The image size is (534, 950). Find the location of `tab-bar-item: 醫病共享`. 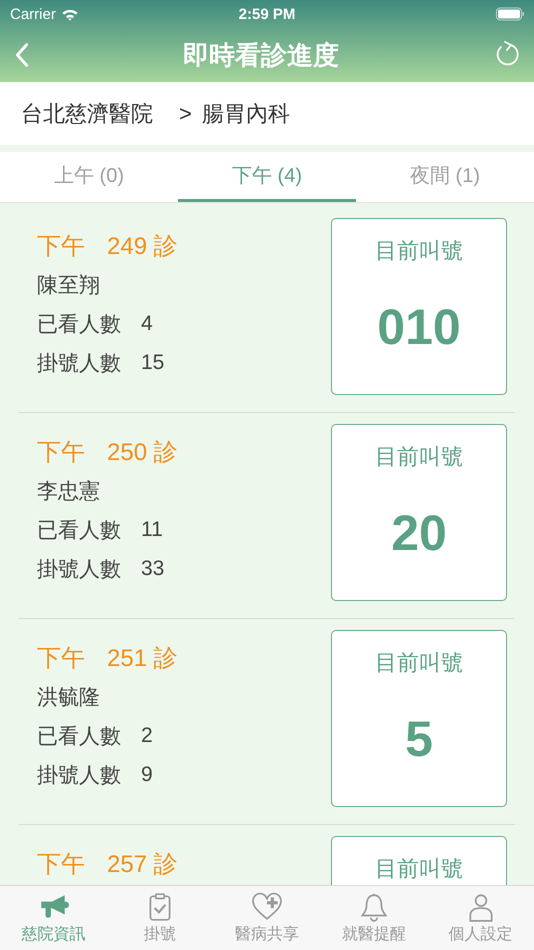

tab-bar-item: 醫病共享 is located at coordinates (267, 918).